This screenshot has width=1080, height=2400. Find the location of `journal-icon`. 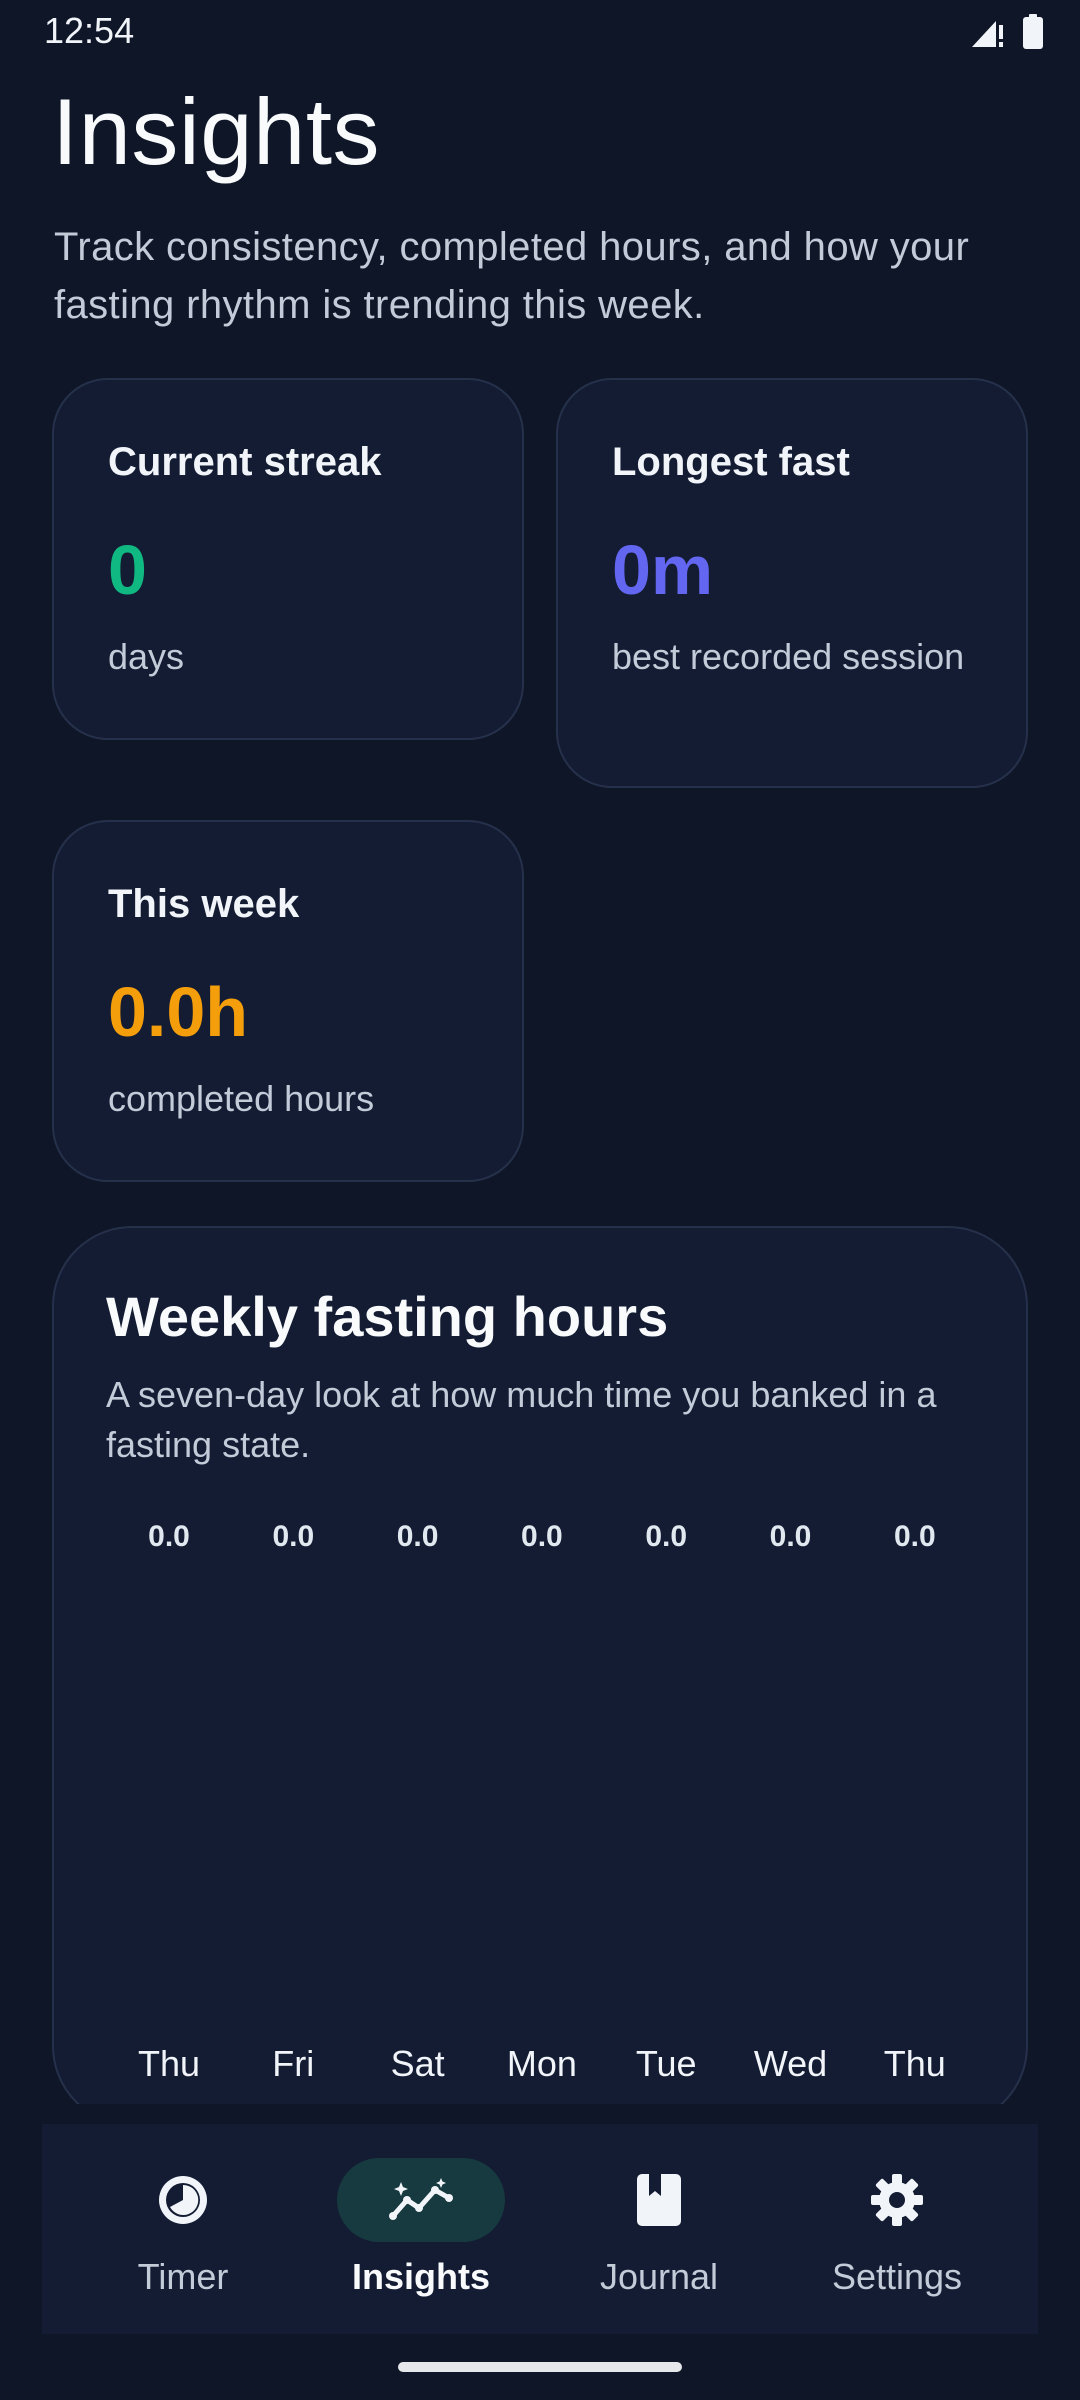

journal-icon is located at coordinates (659, 2200).